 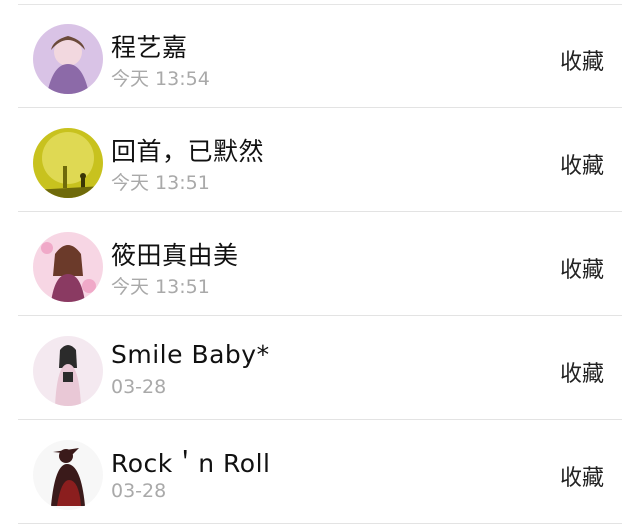 I want to click on item-name: 程艺嘉, so click(x=149, y=47).